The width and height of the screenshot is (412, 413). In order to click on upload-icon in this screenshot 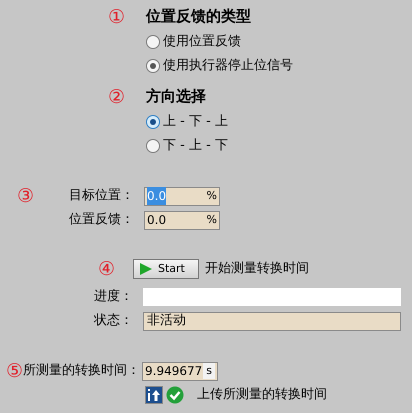, I will do `click(154, 395)`.